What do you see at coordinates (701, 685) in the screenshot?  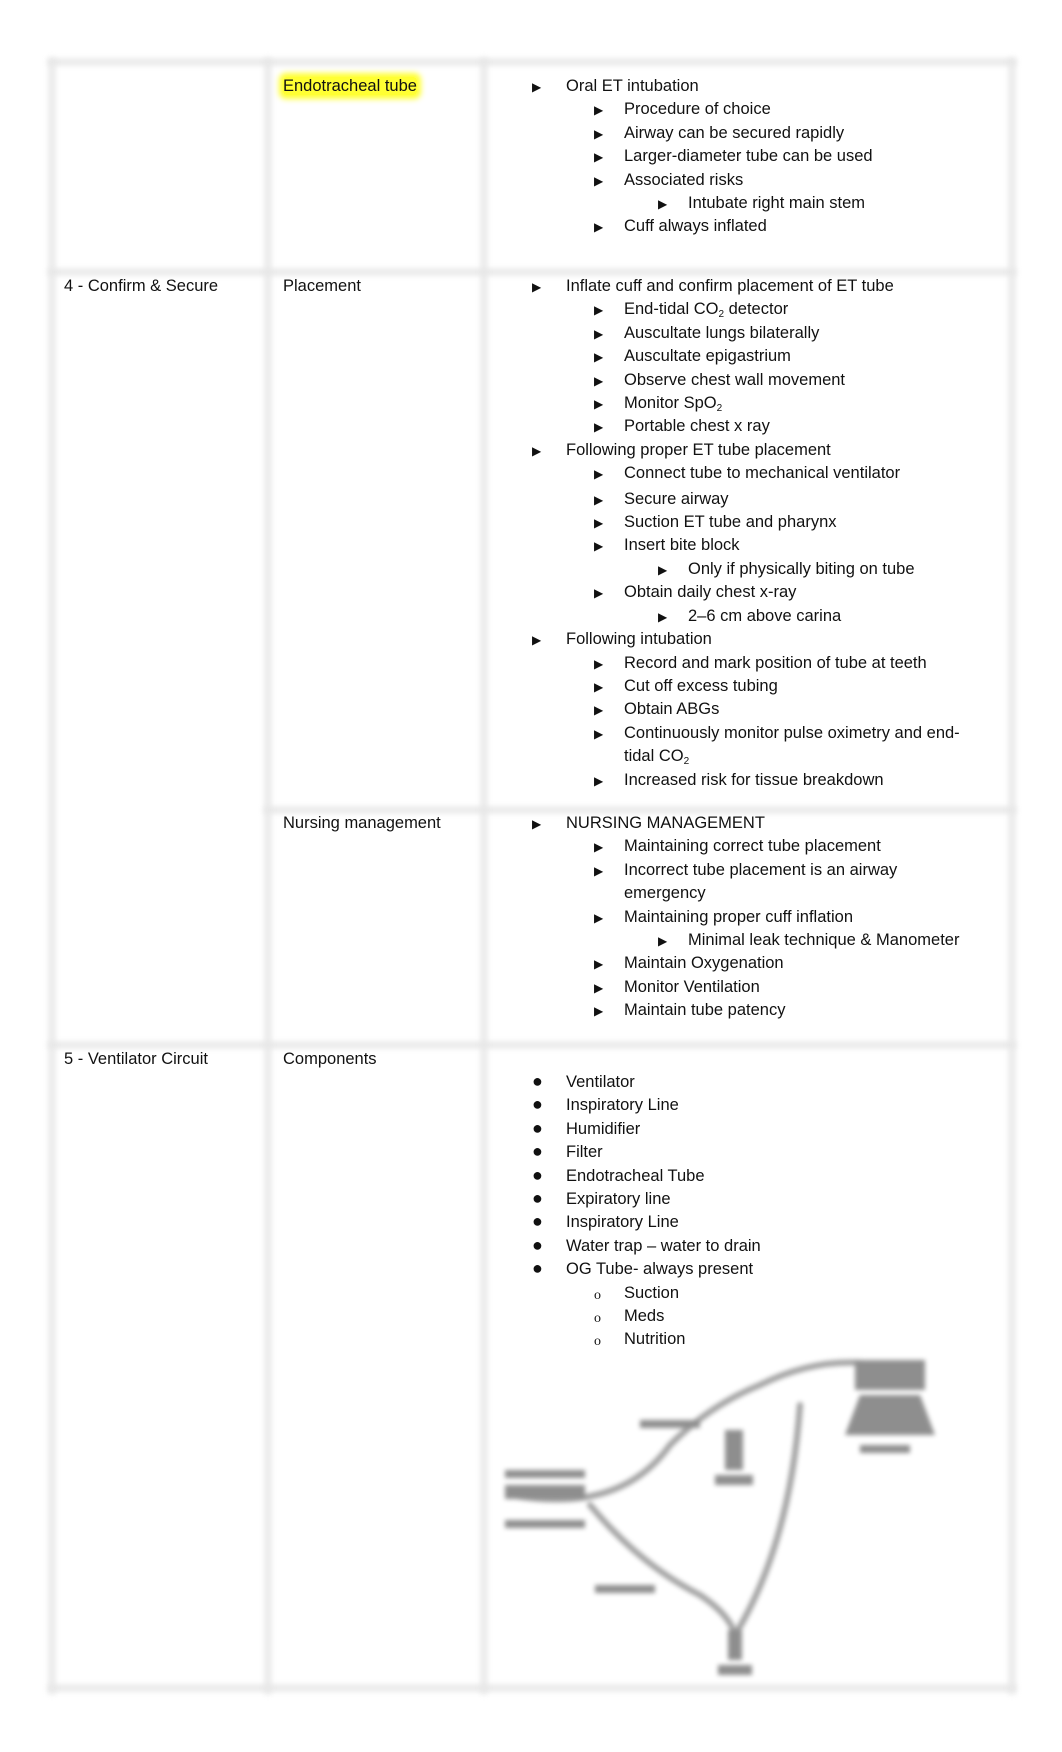 I see `list-item-text: Cut off excess tubing` at bounding box center [701, 685].